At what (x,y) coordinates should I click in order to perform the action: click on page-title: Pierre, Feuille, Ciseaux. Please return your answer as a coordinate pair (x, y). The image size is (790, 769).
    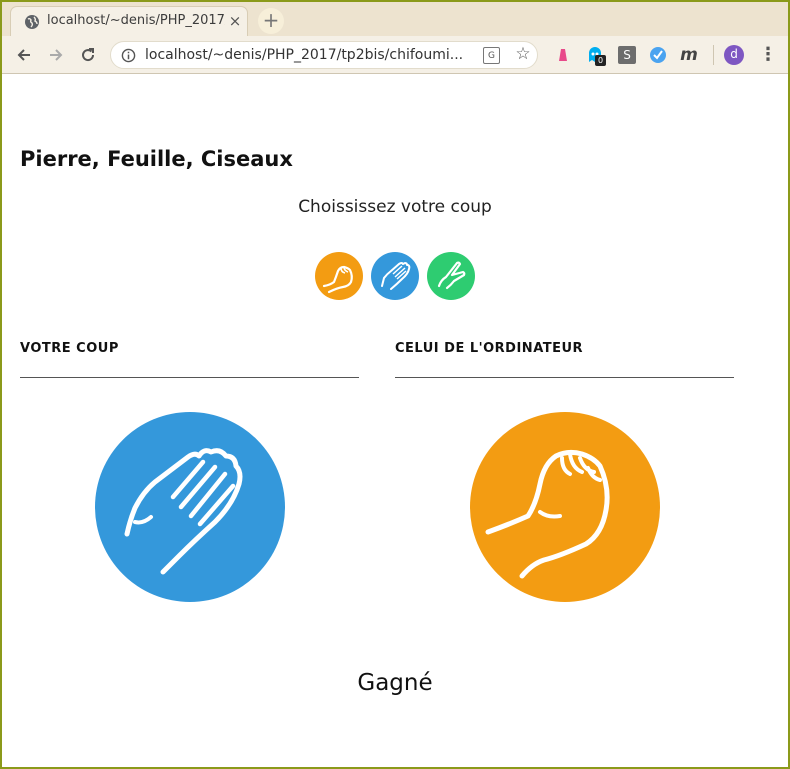
    Looking at the image, I should click on (156, 159).